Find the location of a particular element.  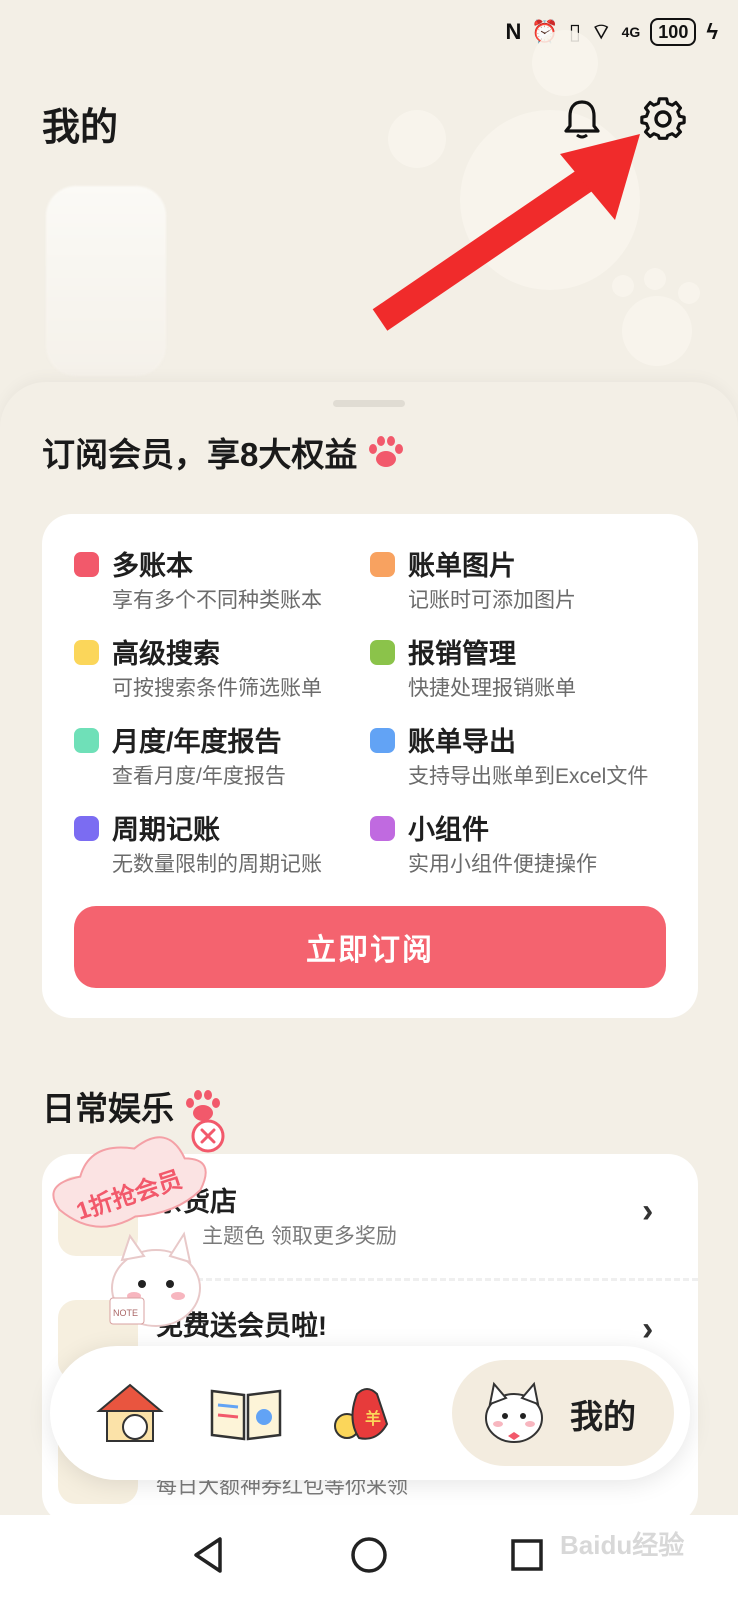

home-circle-icon is located at coordinates (369, 1555).